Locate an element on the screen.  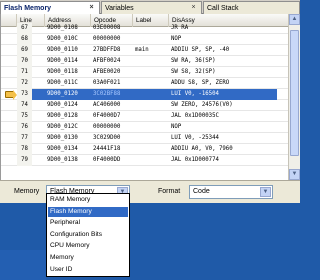
cell-opcode: 3C02BF88 is located at coordinates (107, 94).